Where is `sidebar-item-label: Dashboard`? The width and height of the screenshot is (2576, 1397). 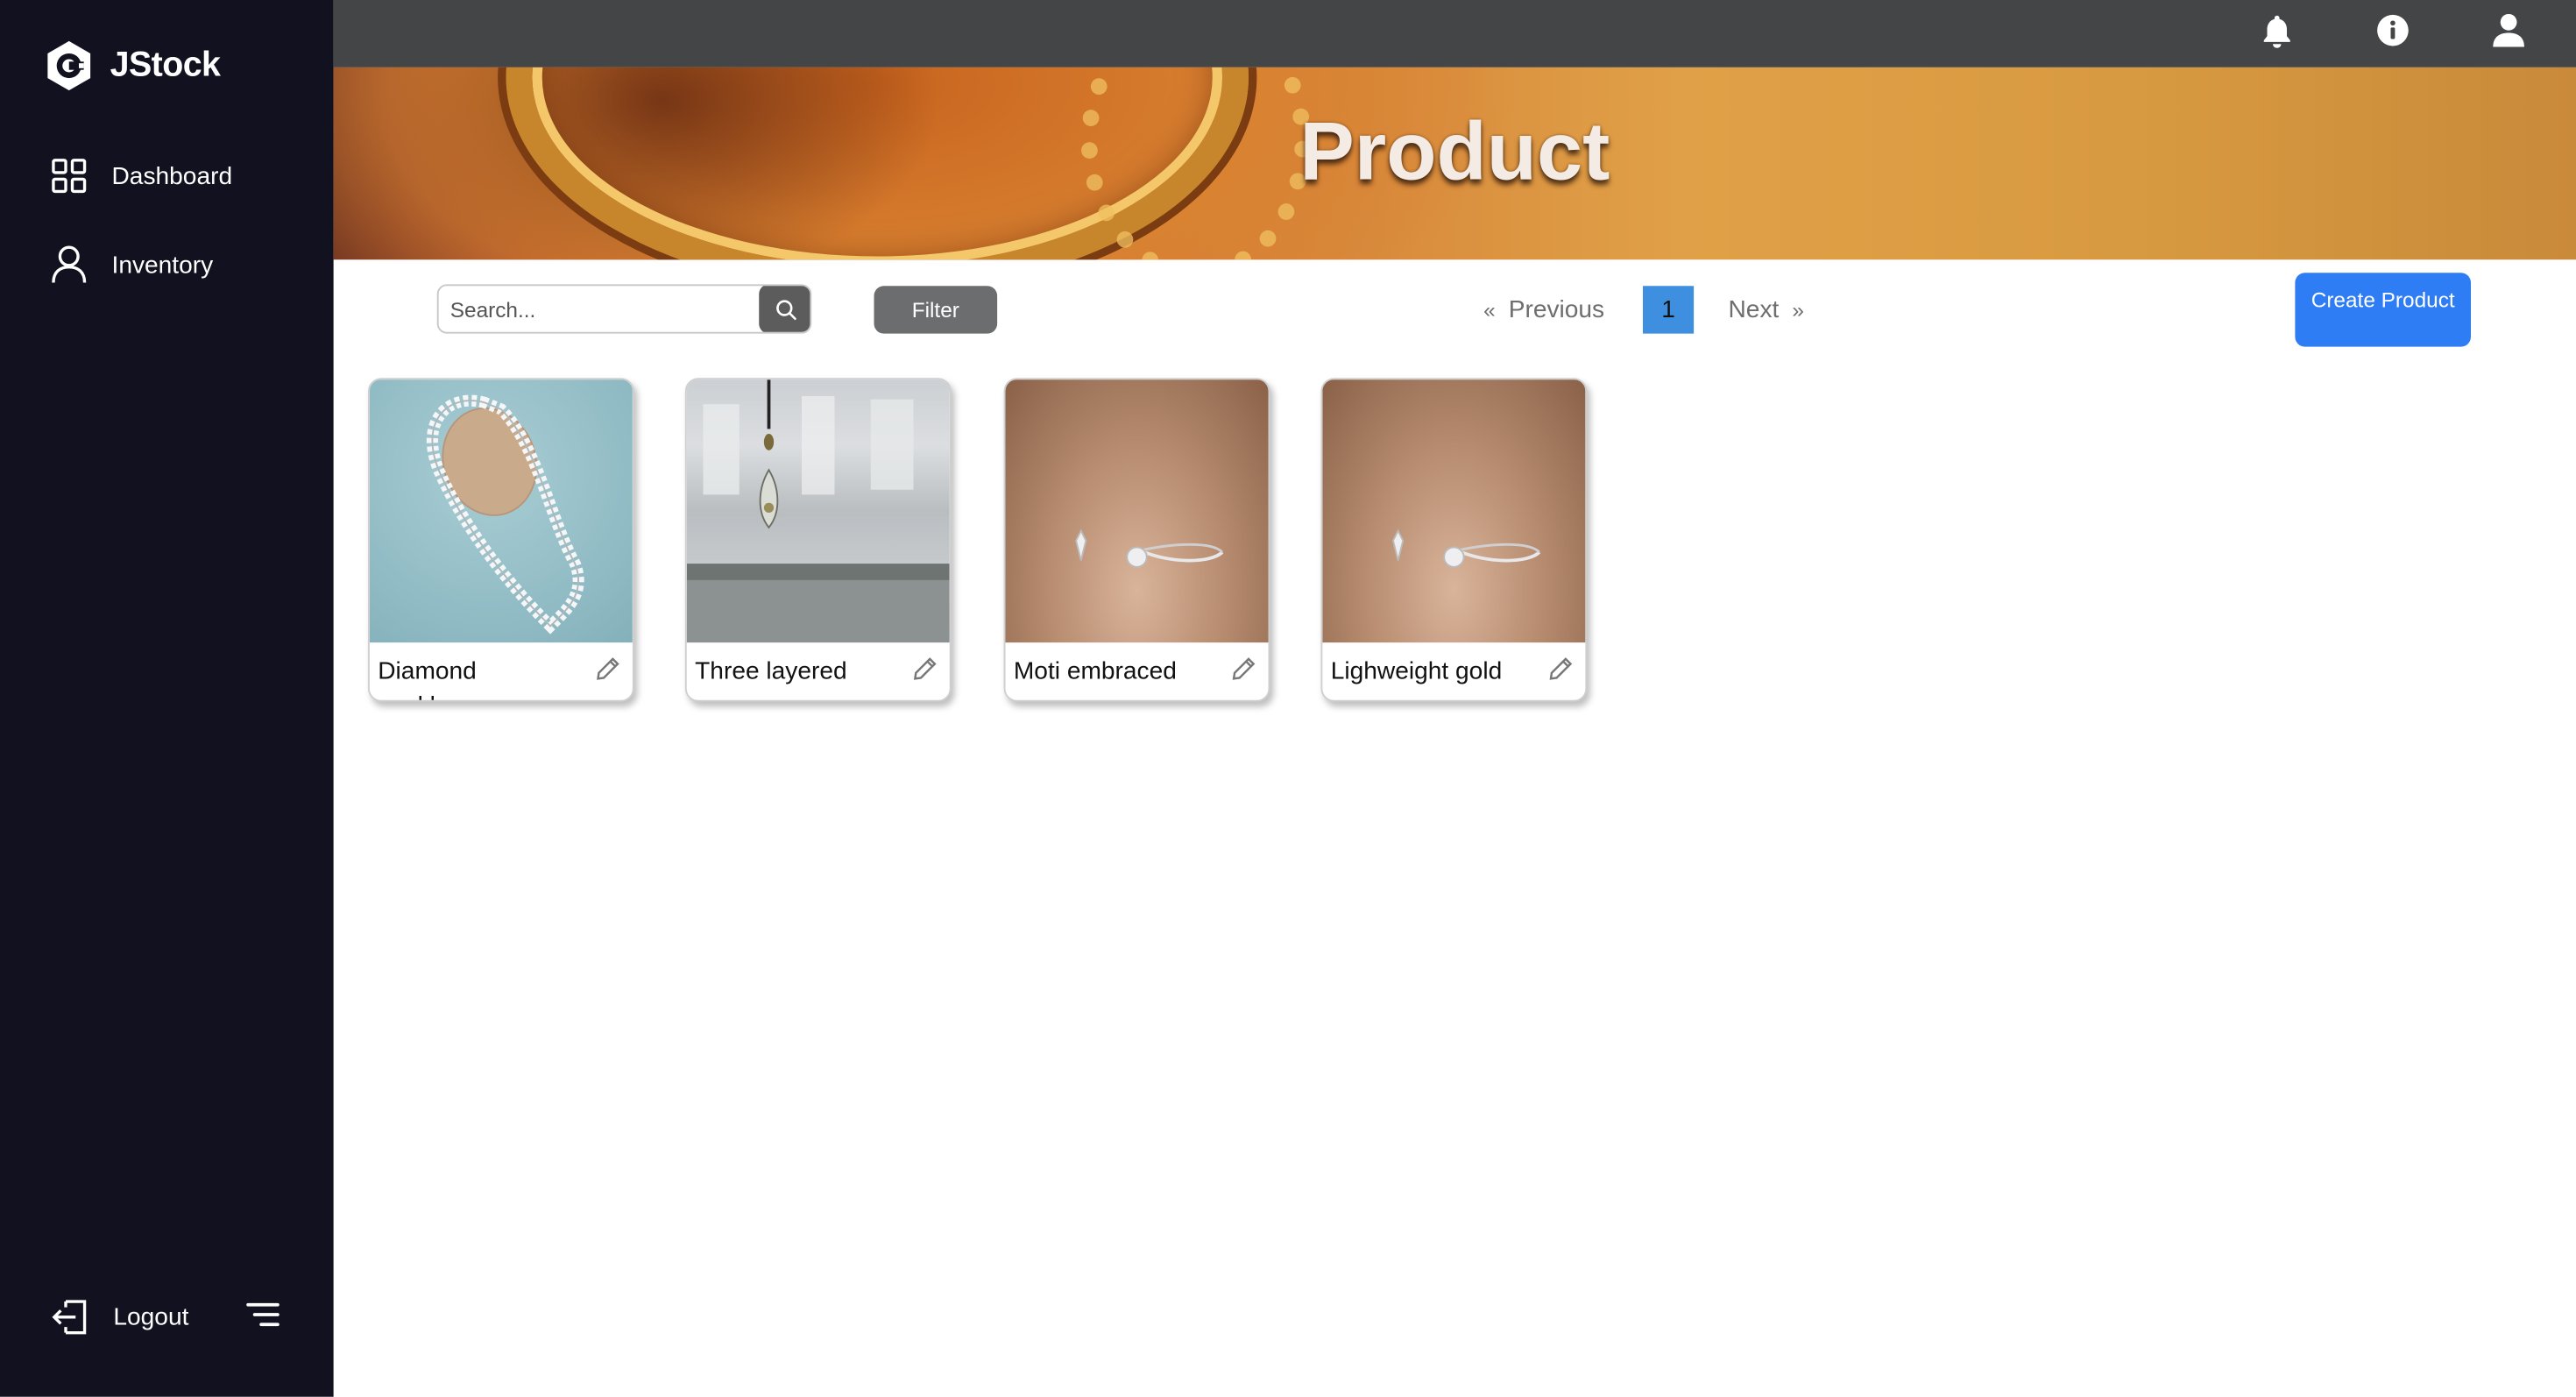 sidebar-item-label: Dashboard is located at coordinates (172, 175).